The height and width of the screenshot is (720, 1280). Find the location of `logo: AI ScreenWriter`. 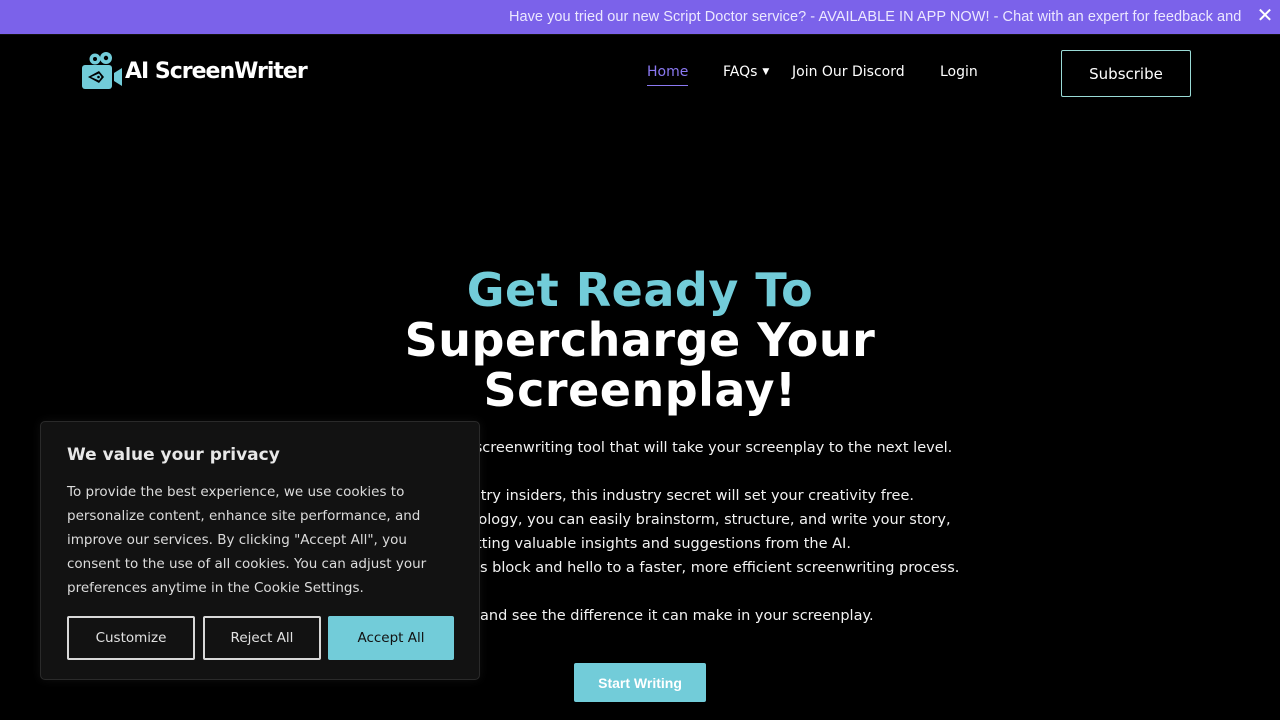

logo: AI ScreenWriter is located at coordinates (194, 71).